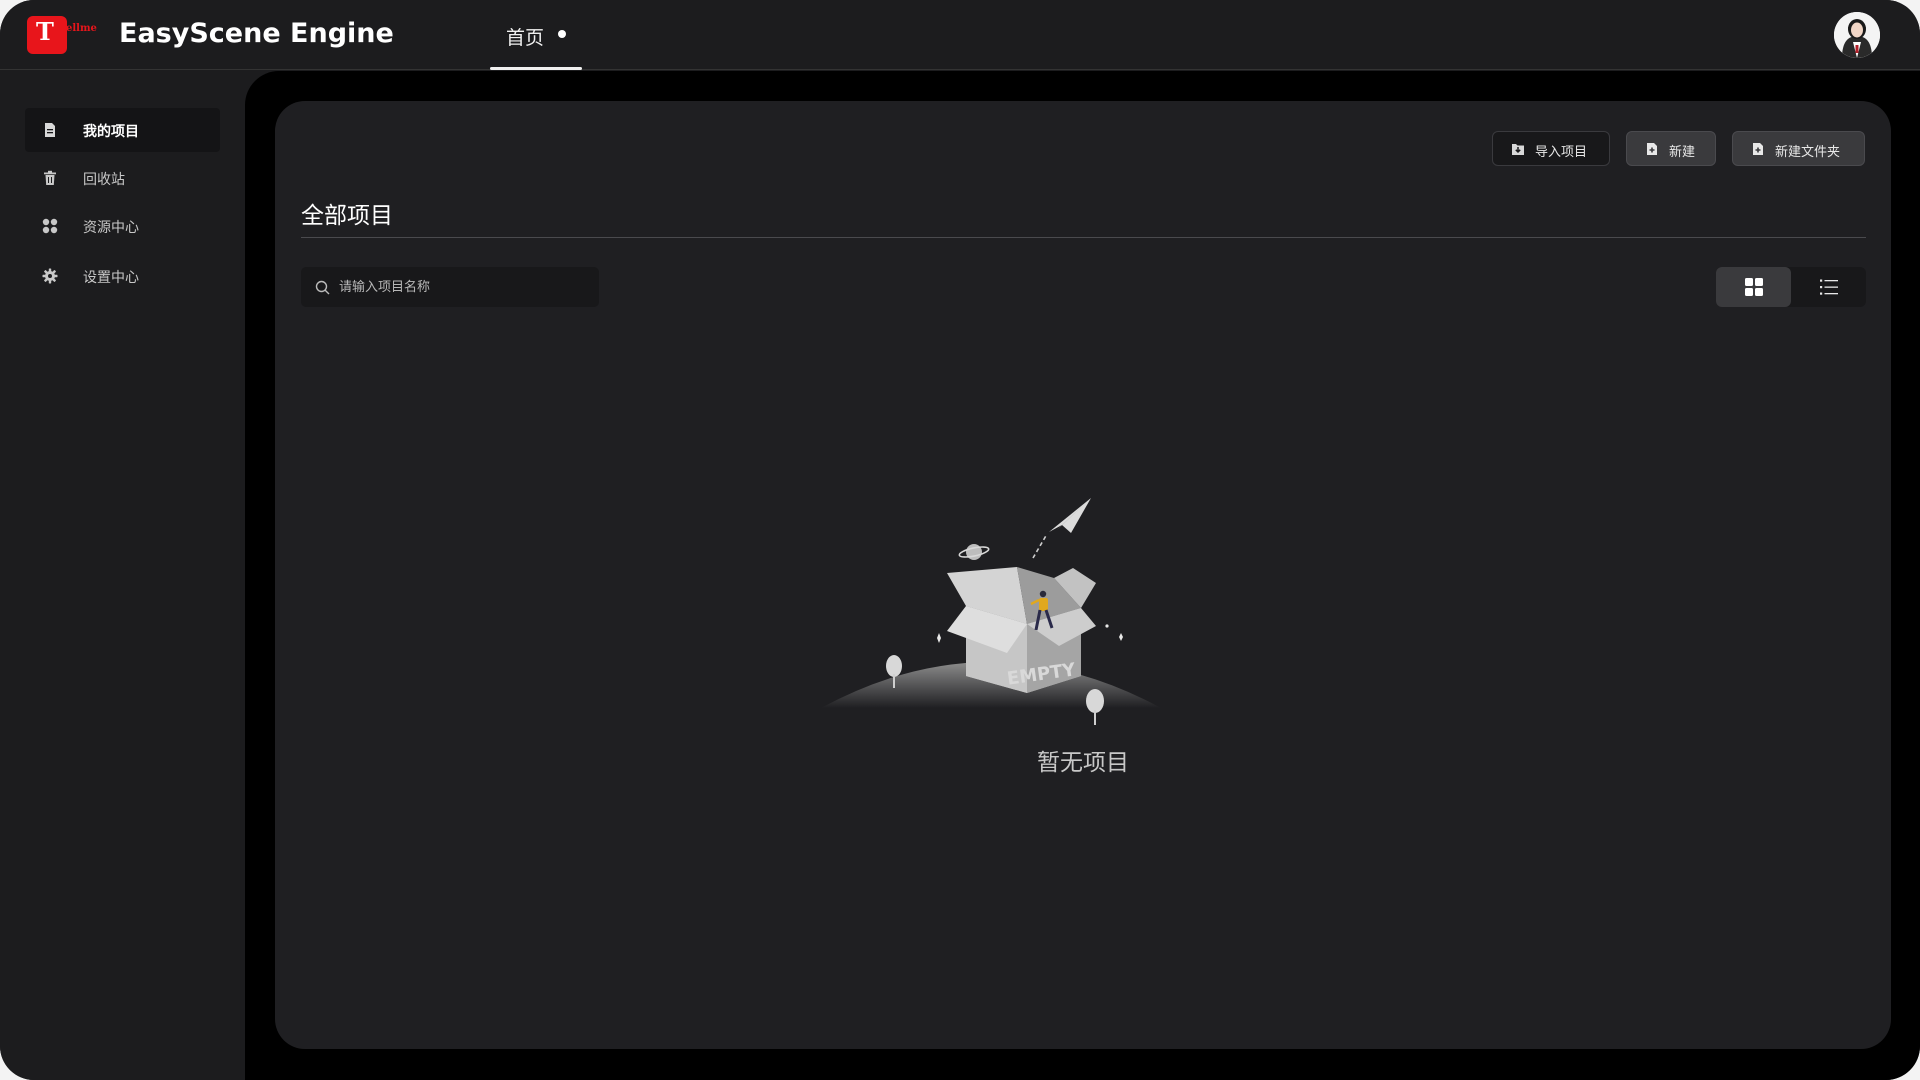 Image resolution: width=1920 pixels, height=1080 pixels. What do you see at coordinates (81, 28) in the screenshot?
I see `logo-text: ellme` at bounding box center [81, 28].